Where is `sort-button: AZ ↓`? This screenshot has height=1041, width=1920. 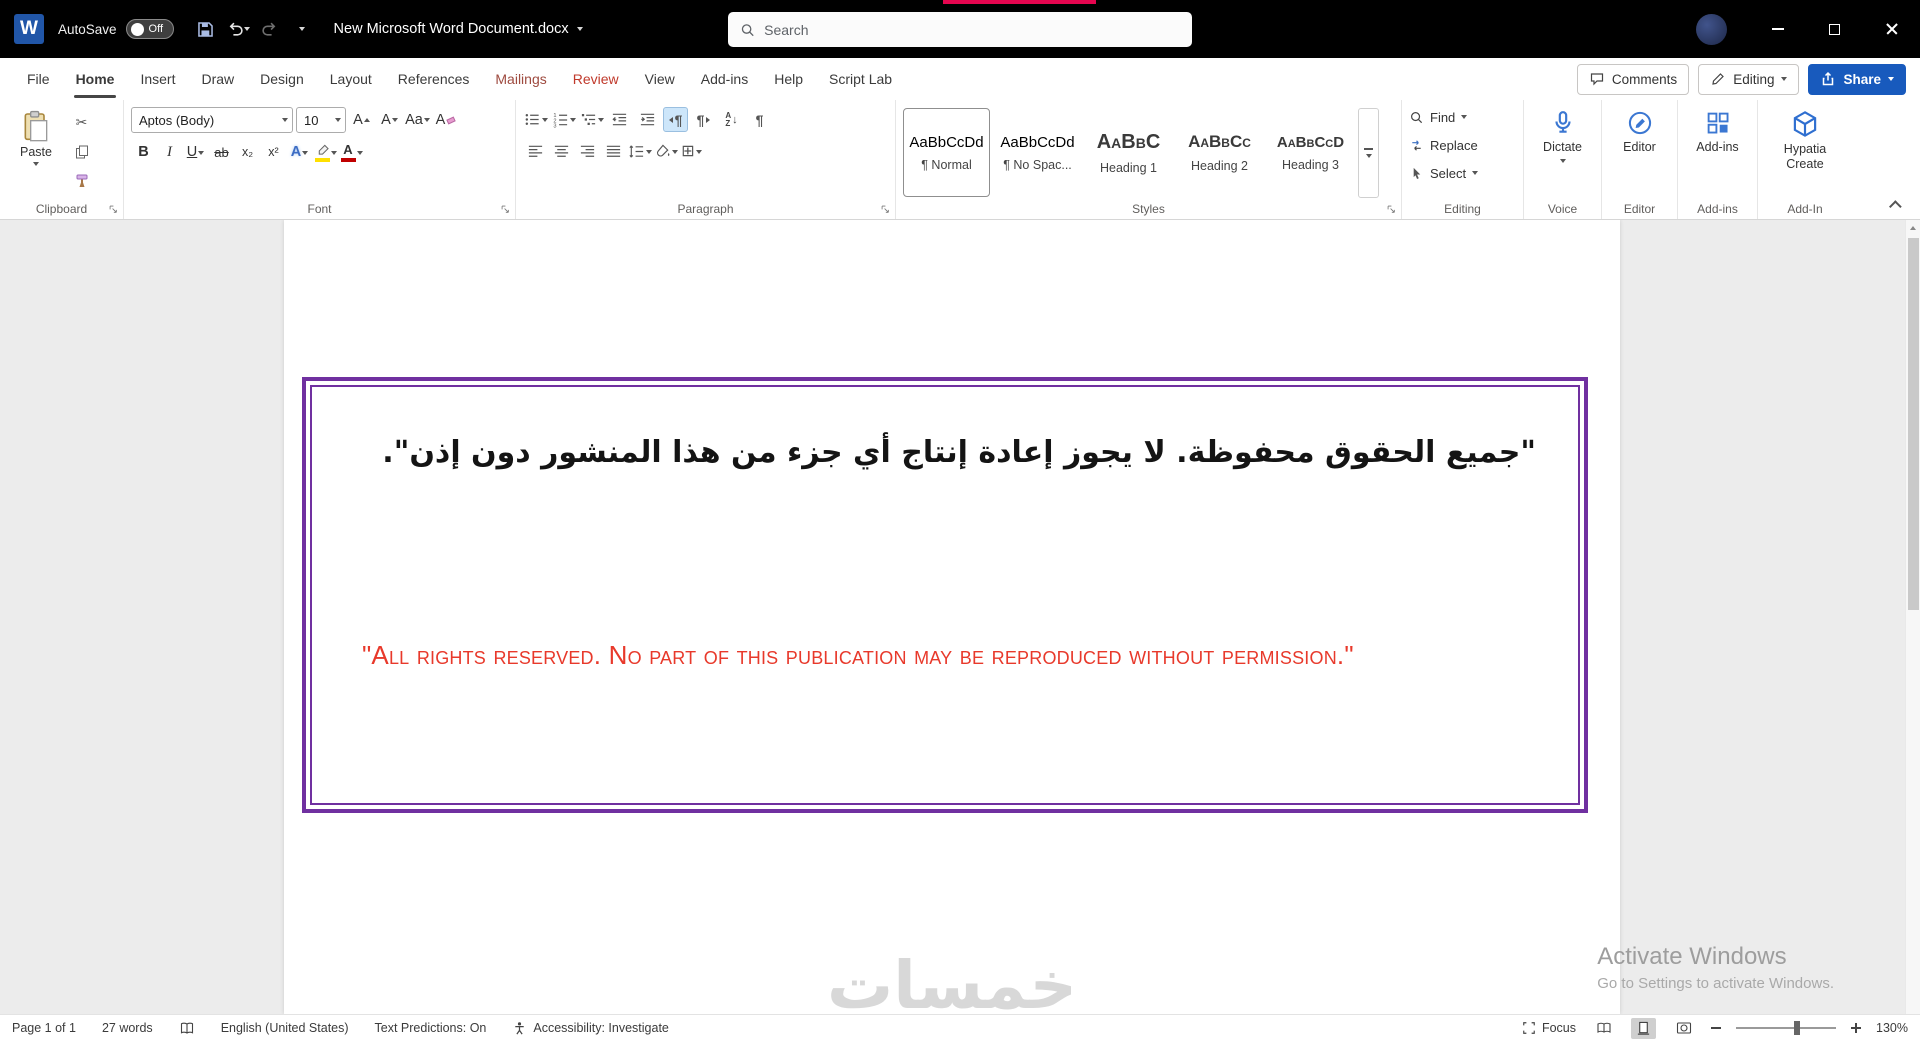 sort-button: AZ ↓ is located at coordinates (731, 119).